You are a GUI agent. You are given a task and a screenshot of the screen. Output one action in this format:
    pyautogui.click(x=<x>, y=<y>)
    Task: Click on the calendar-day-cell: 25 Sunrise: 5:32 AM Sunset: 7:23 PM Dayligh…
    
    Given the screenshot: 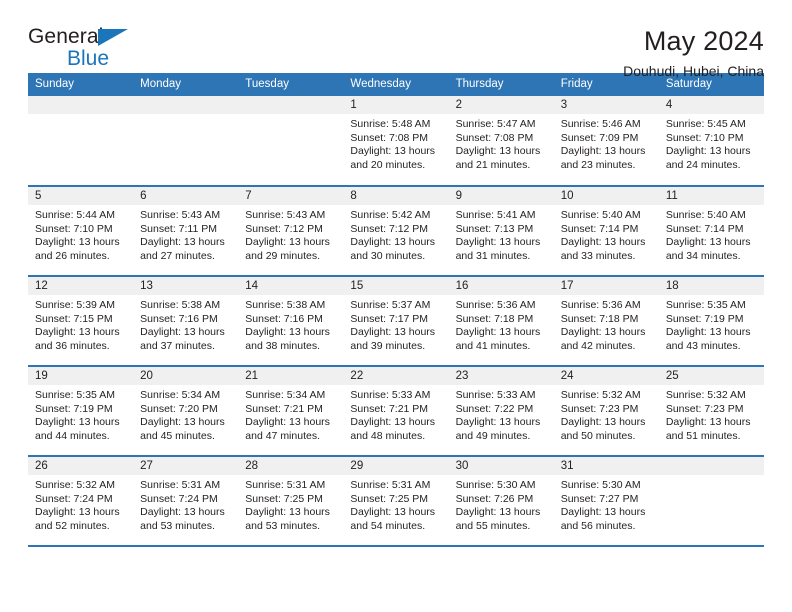 What is the action you would take?
    pyautogui.click(x=711, y=411)
    